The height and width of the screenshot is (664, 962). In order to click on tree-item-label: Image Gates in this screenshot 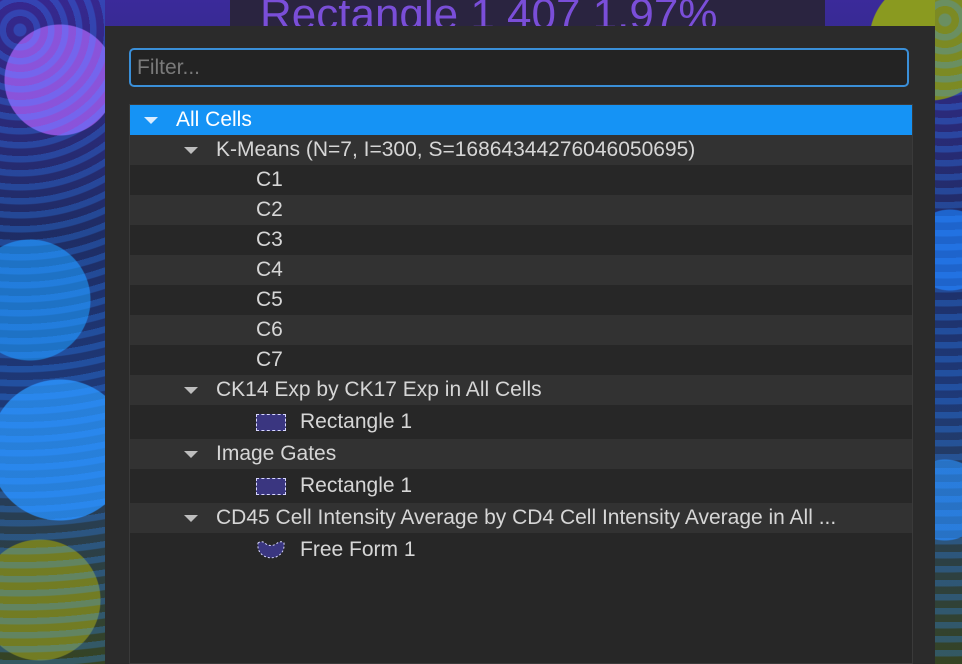, I will do `click(276, 453)`.